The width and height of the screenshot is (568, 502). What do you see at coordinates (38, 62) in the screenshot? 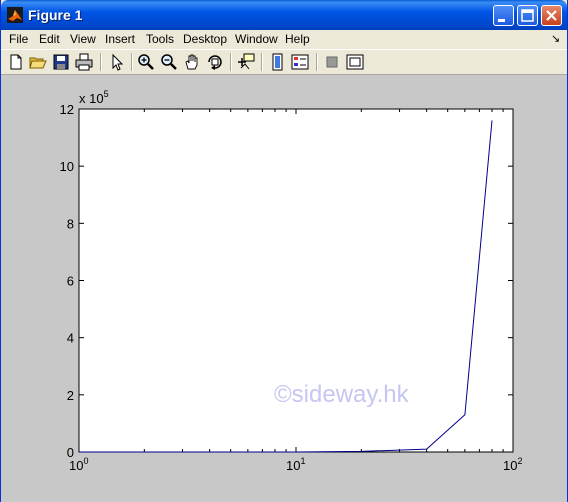
I see `open-file-icon` at bounding box center [38, 62].